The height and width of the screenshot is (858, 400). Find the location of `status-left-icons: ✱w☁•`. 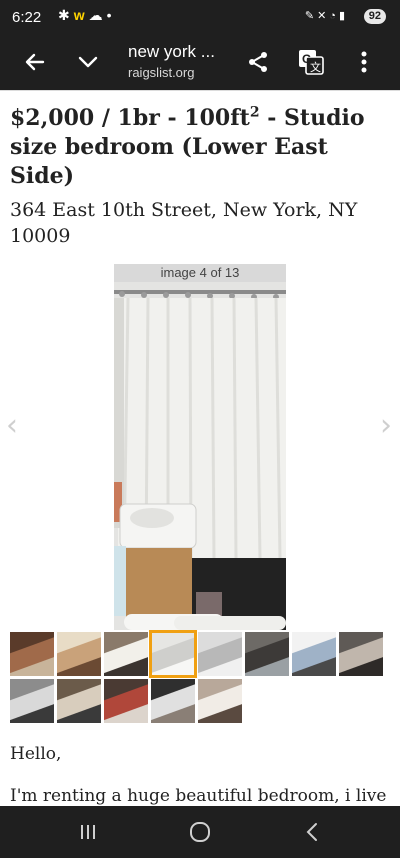

status-left-icons: ✱w☁• is located at coordinates (87, 15).